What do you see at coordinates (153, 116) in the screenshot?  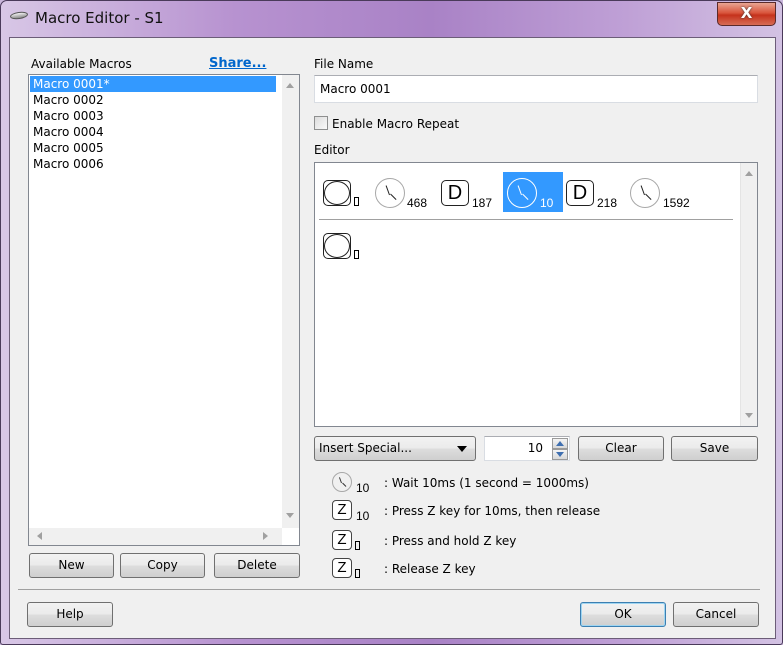 I see `macro-list-item: Macro 0003` at bounding box center [153, 116].